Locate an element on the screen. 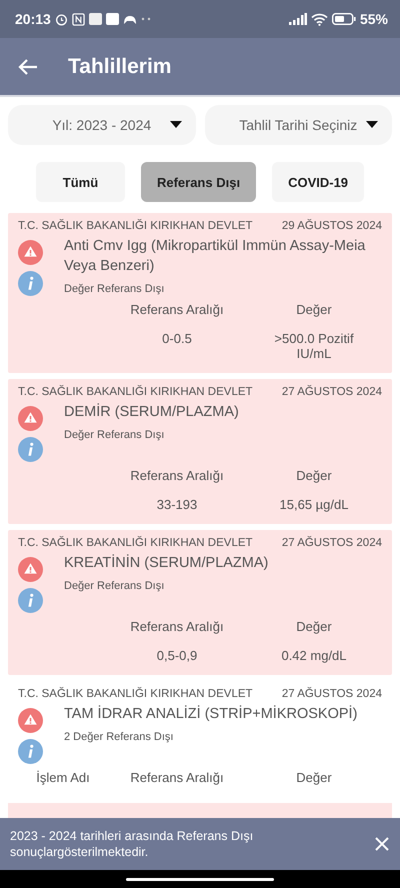 The width and height of the screenshot is (400, 888). filter-chip: Tümü is located at coordinates (80, 182).